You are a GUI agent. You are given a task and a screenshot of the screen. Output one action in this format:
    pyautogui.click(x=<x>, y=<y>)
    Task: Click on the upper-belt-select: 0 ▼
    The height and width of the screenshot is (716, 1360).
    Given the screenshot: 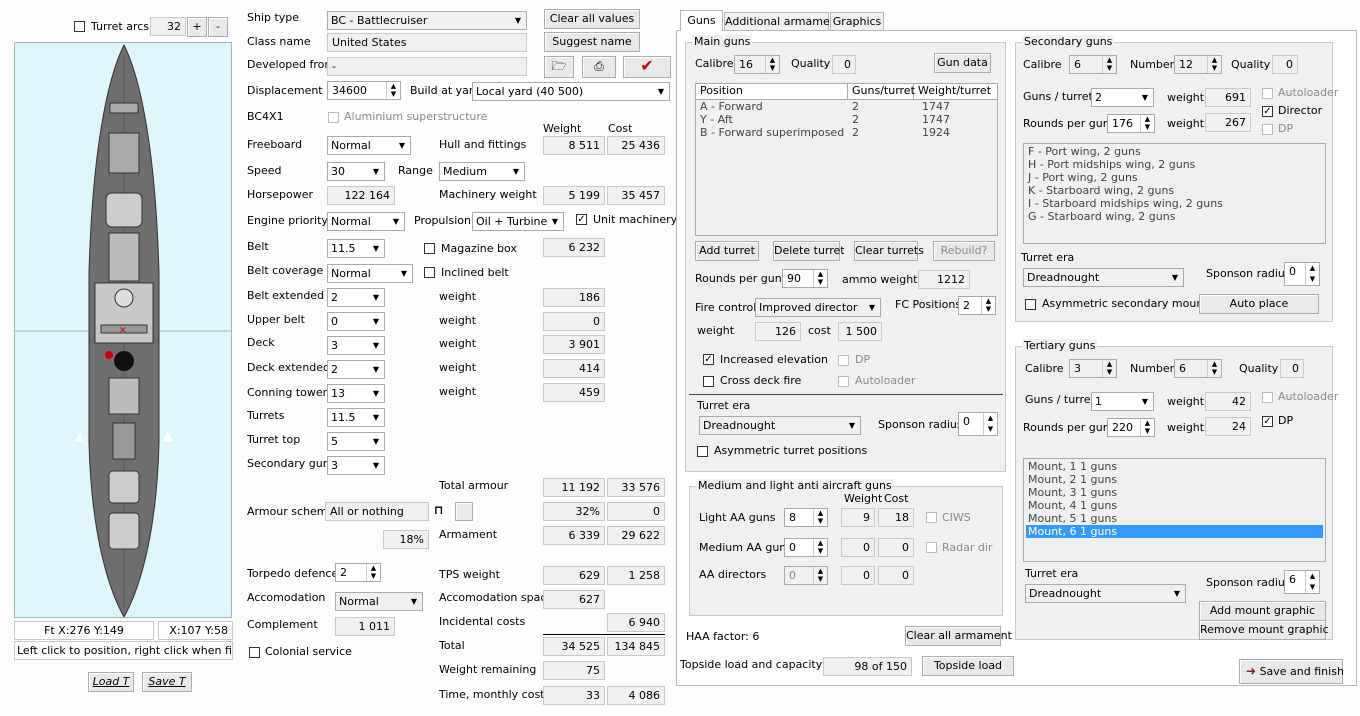 What is the action you would take?
    pyautogui.click(x=356, y=321)
    